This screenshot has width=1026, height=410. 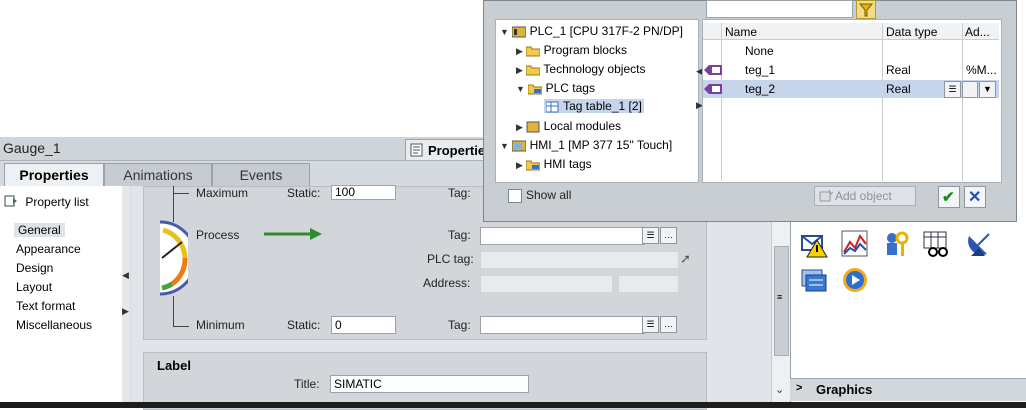 What do you see at coordinates (363, 325) in the screenshot?
I see `minimum-static-input: 0` at bounding box center [363, 325].